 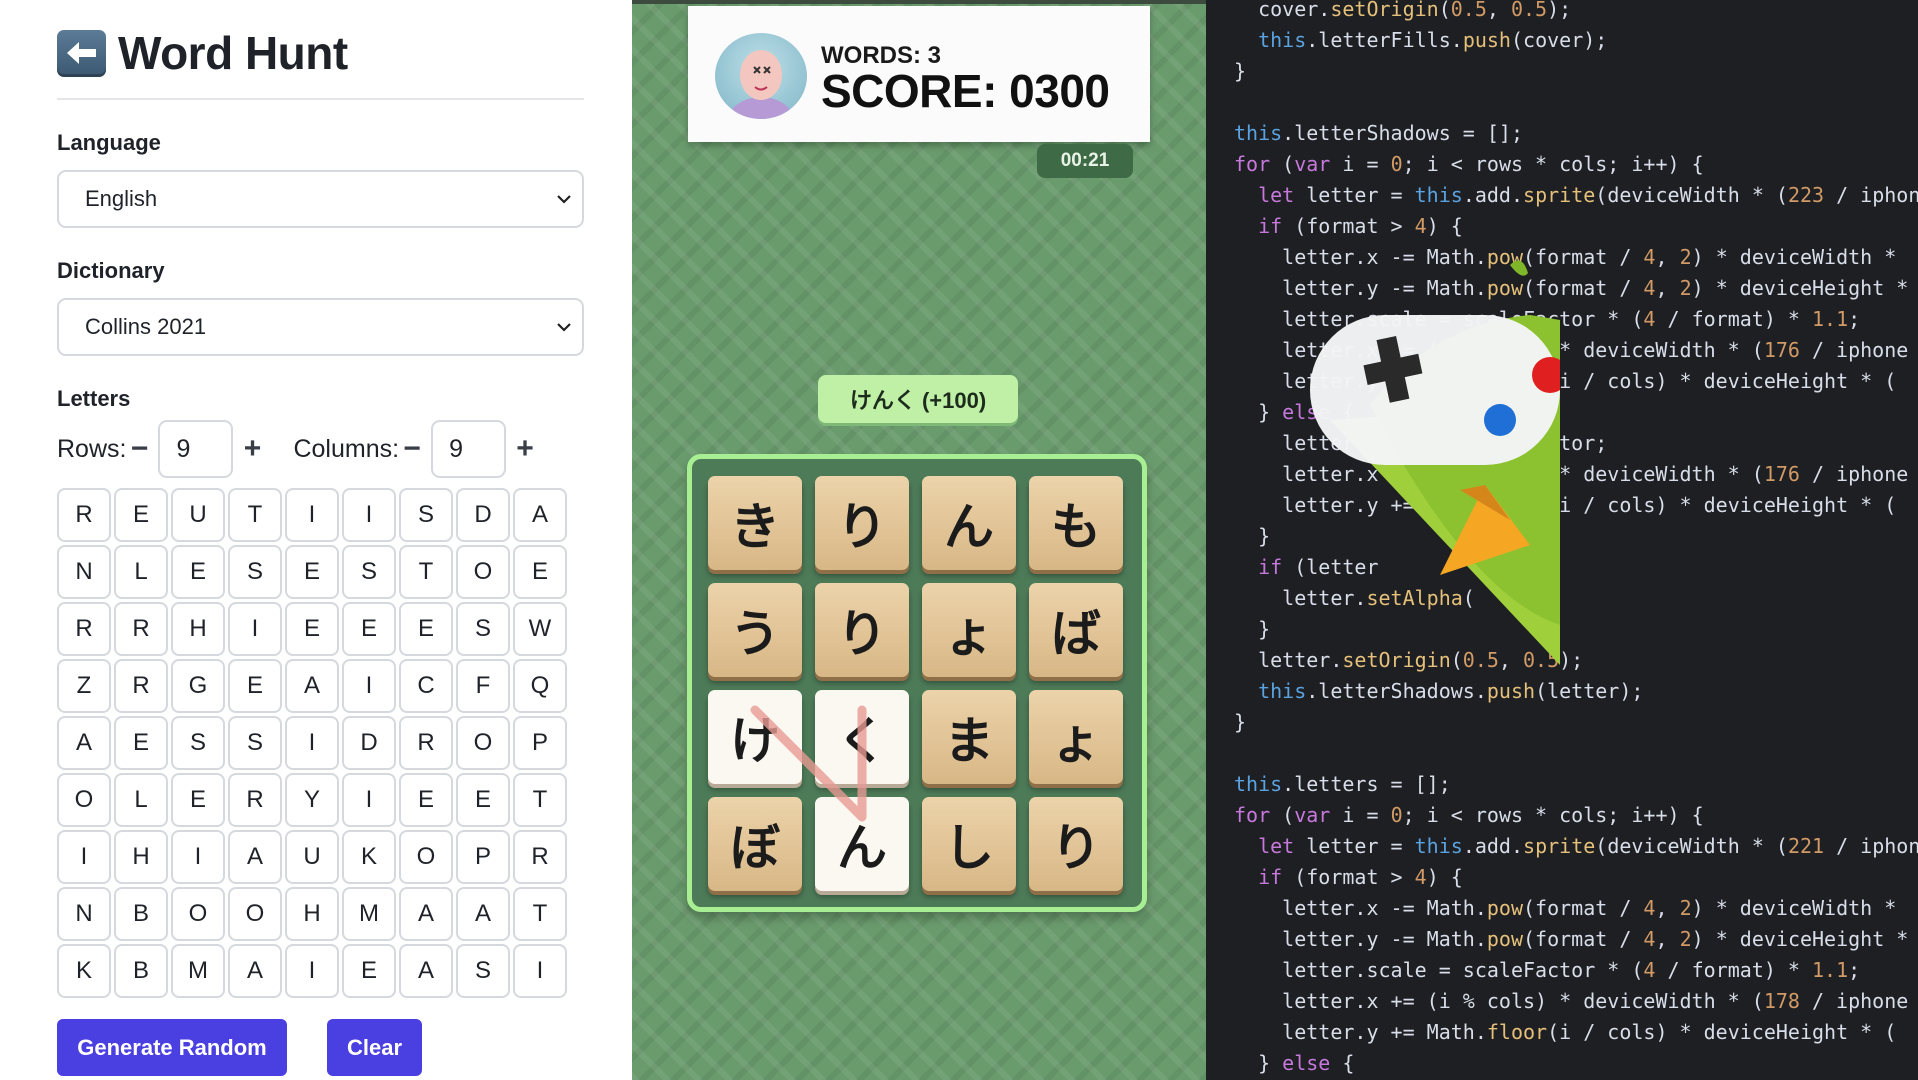 I want to click on rows-increment-button: +, so click(x=252, y=448).